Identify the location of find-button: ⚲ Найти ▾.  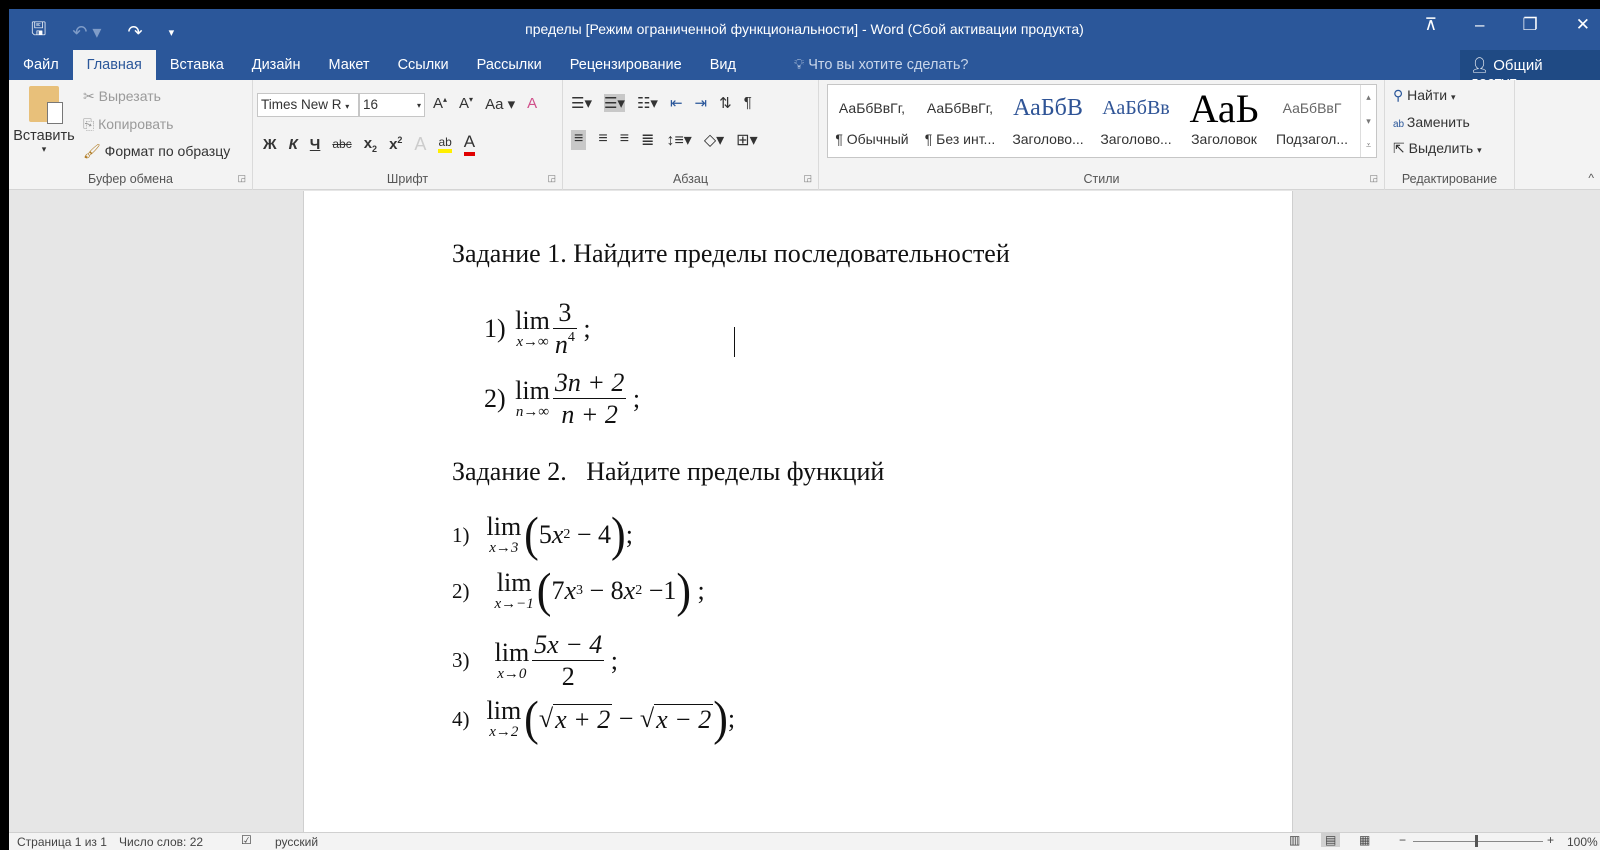
(1424, 95).